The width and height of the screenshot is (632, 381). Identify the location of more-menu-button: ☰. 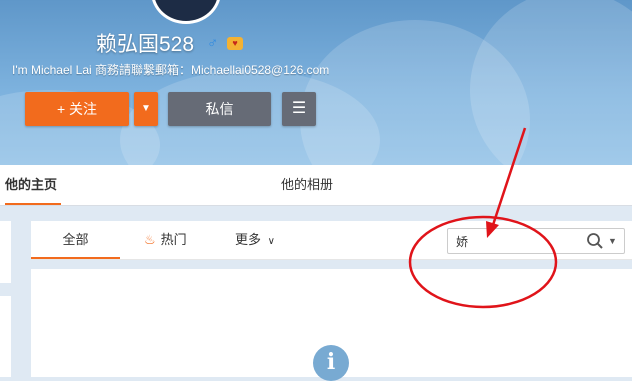
(299, 109).